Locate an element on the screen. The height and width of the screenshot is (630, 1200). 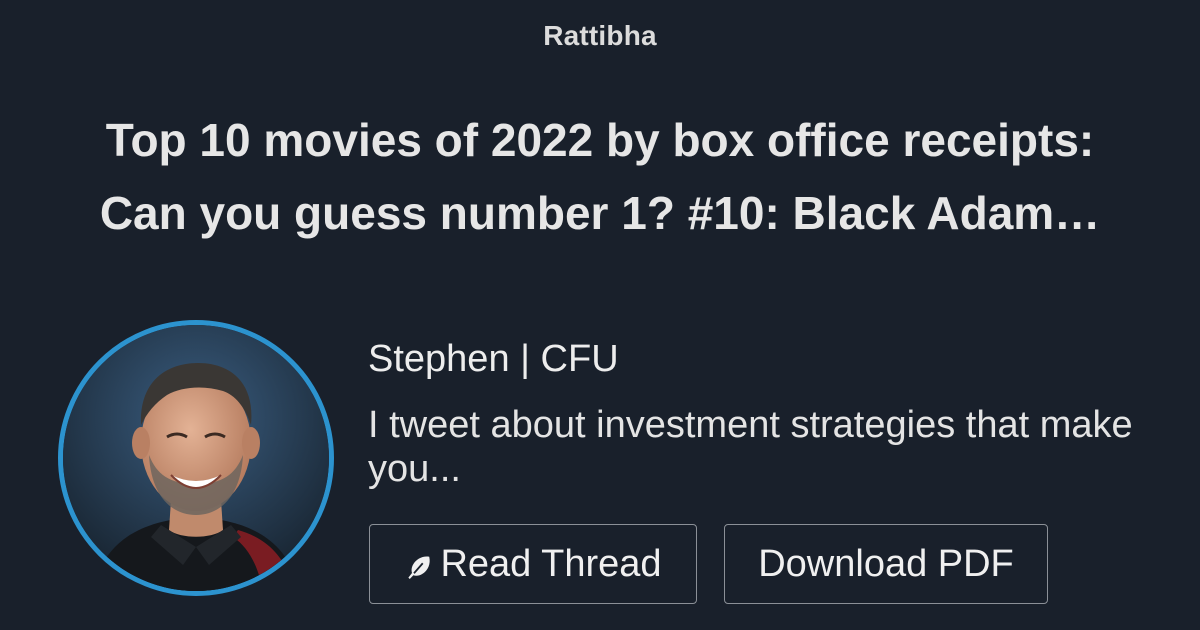
read-thread-button: Read Thread is located at coordinates (533, 564).